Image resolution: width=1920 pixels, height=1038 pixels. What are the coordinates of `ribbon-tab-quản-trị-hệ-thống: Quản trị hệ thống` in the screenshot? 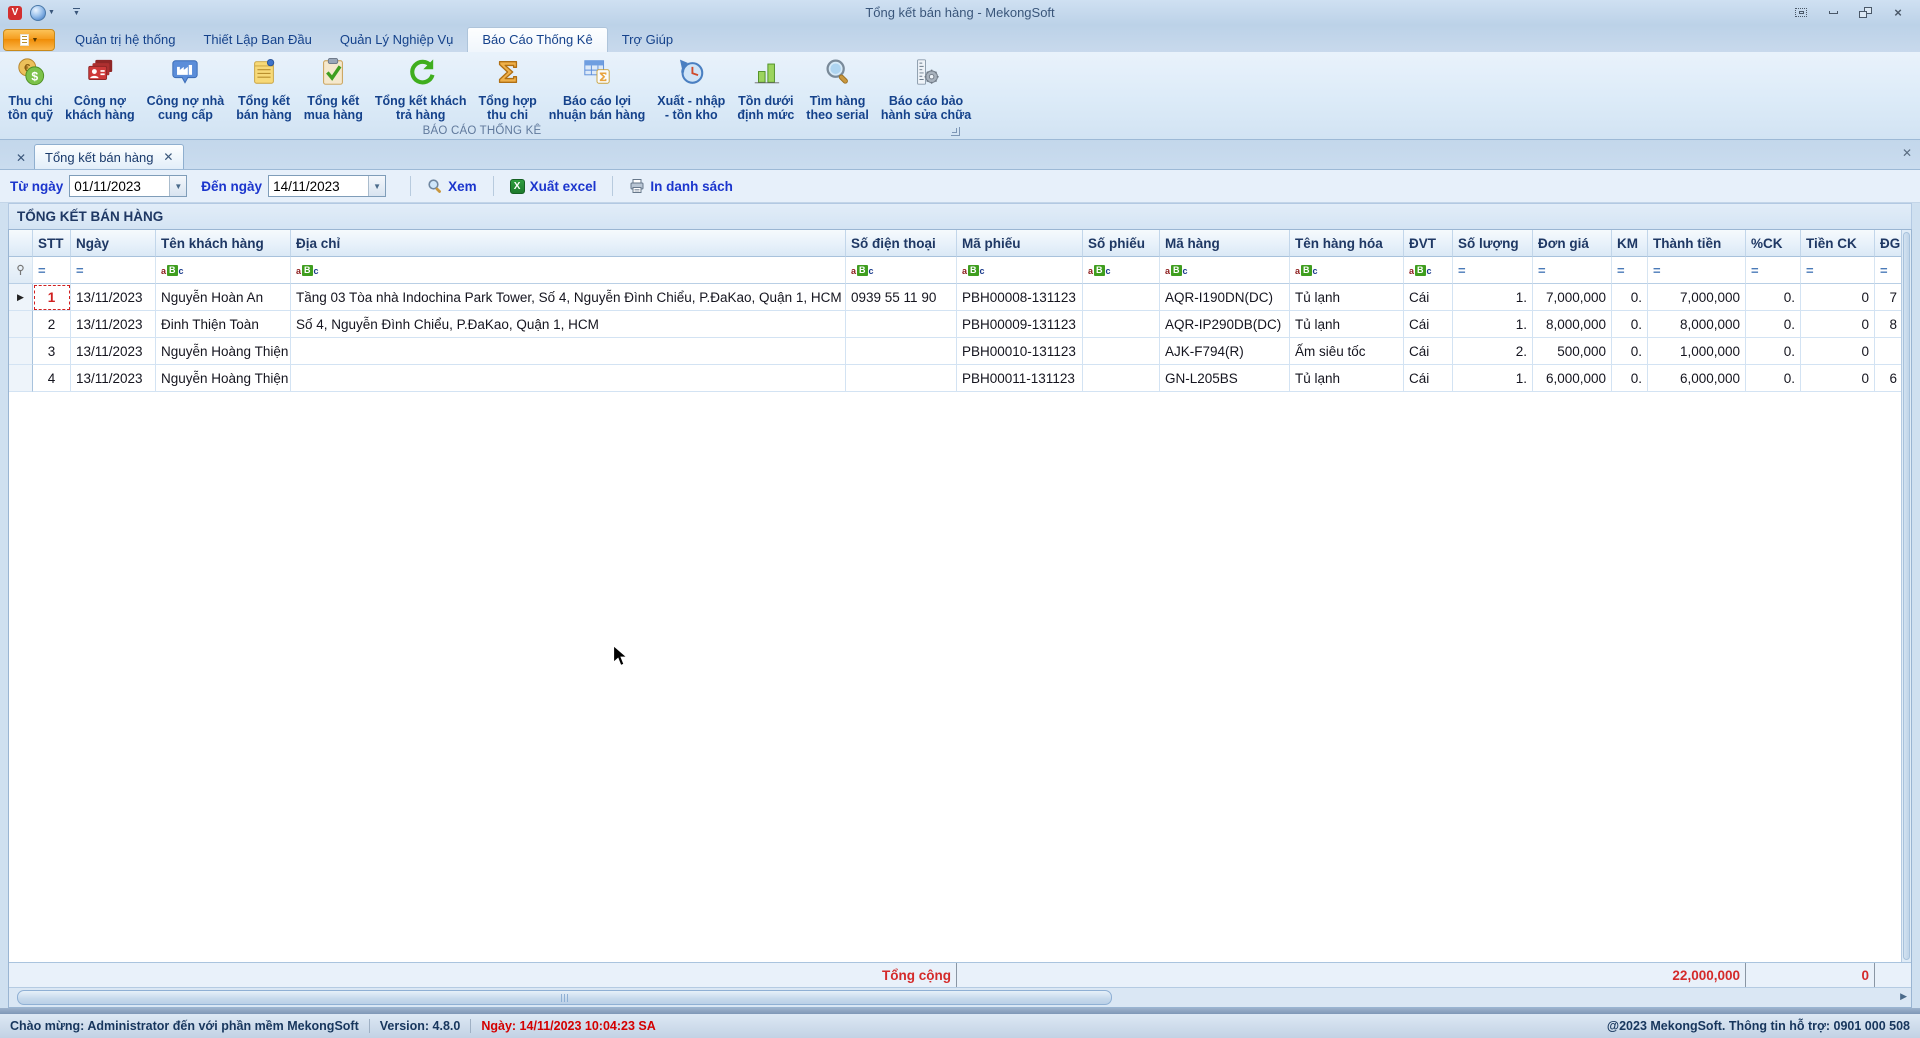 It's located at (125, 40).